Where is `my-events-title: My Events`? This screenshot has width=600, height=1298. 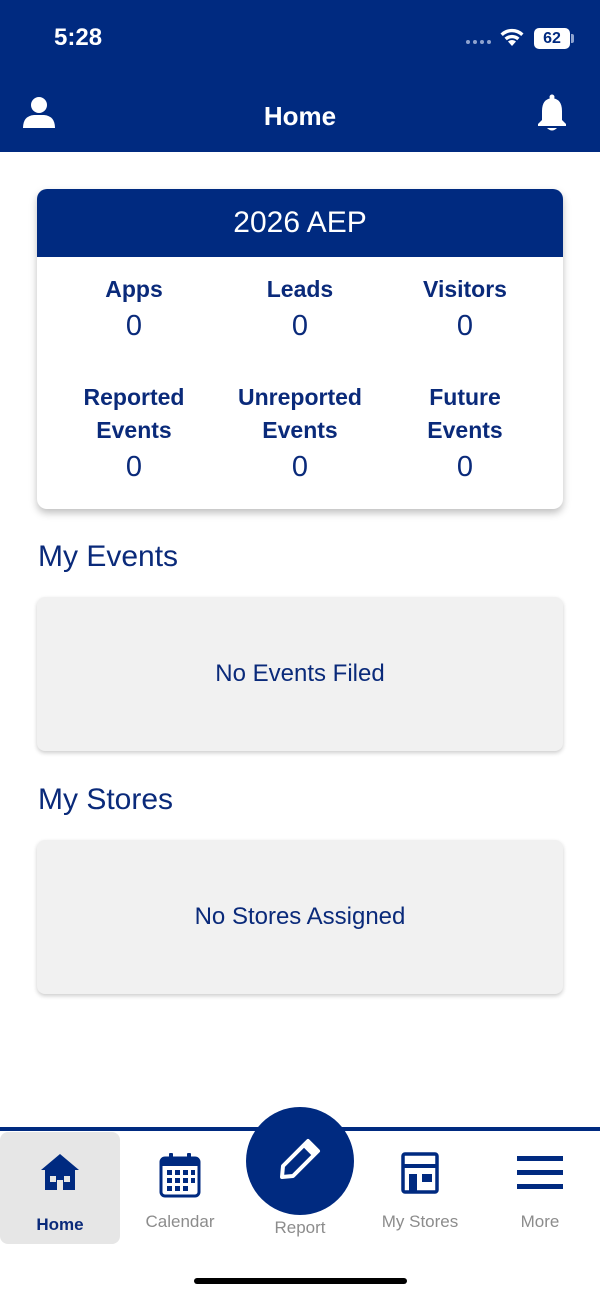 my-events-title: My Events is located at coordinates (108, 556).